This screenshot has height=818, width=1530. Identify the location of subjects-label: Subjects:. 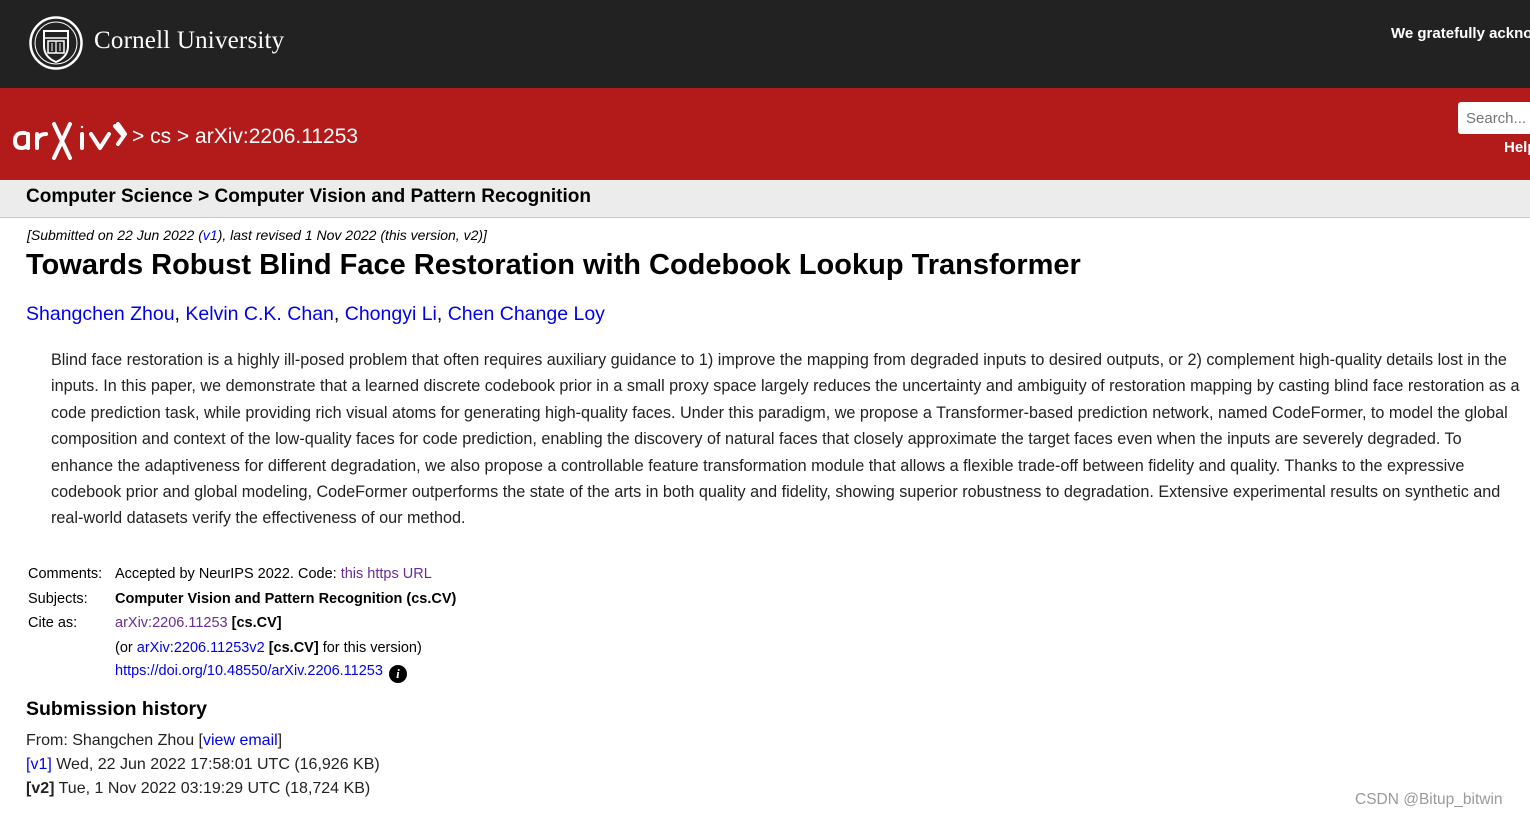
(58, 598).